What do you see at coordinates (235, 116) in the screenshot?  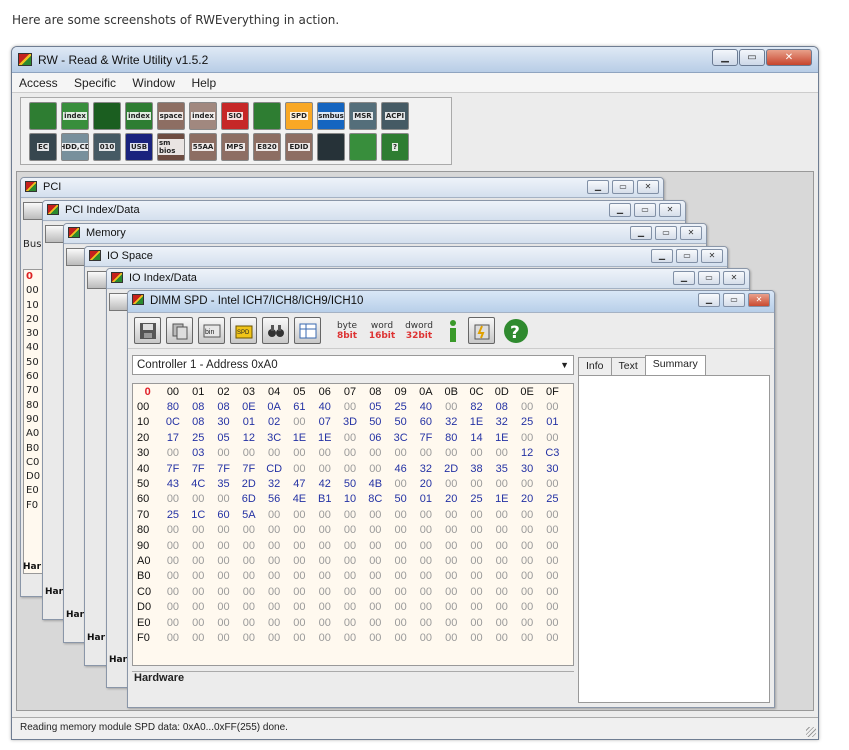 I see `sio-icon: SIO` at bounding box center [235, 116].